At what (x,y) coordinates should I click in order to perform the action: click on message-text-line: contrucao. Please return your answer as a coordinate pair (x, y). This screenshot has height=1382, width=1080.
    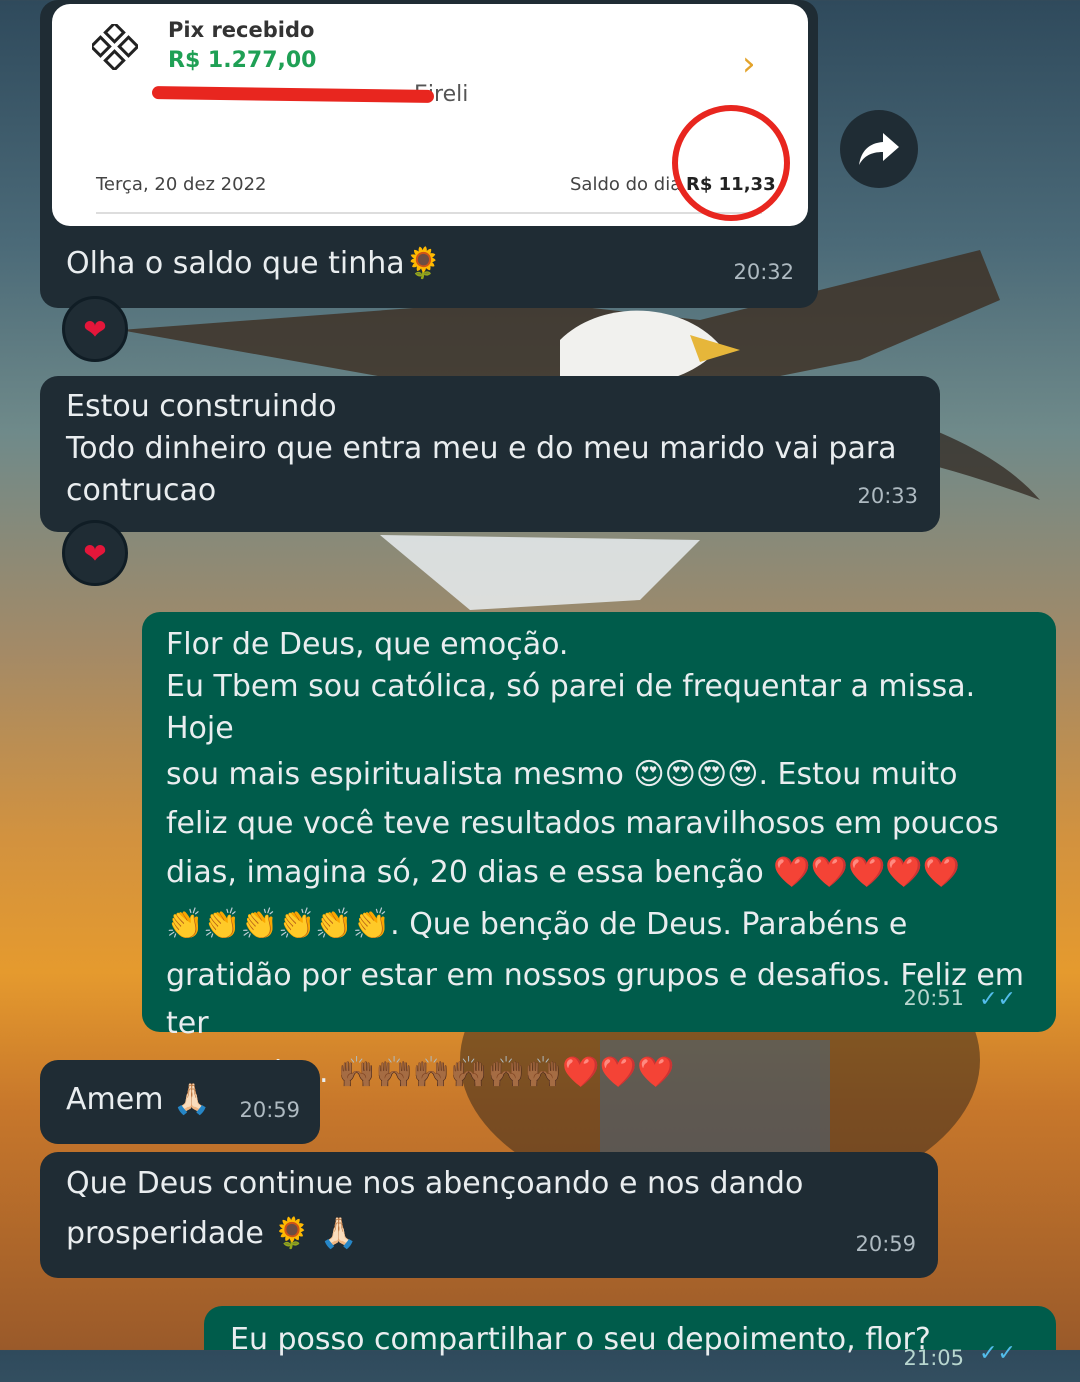
    Looking at the image, I should click on (141, 490).